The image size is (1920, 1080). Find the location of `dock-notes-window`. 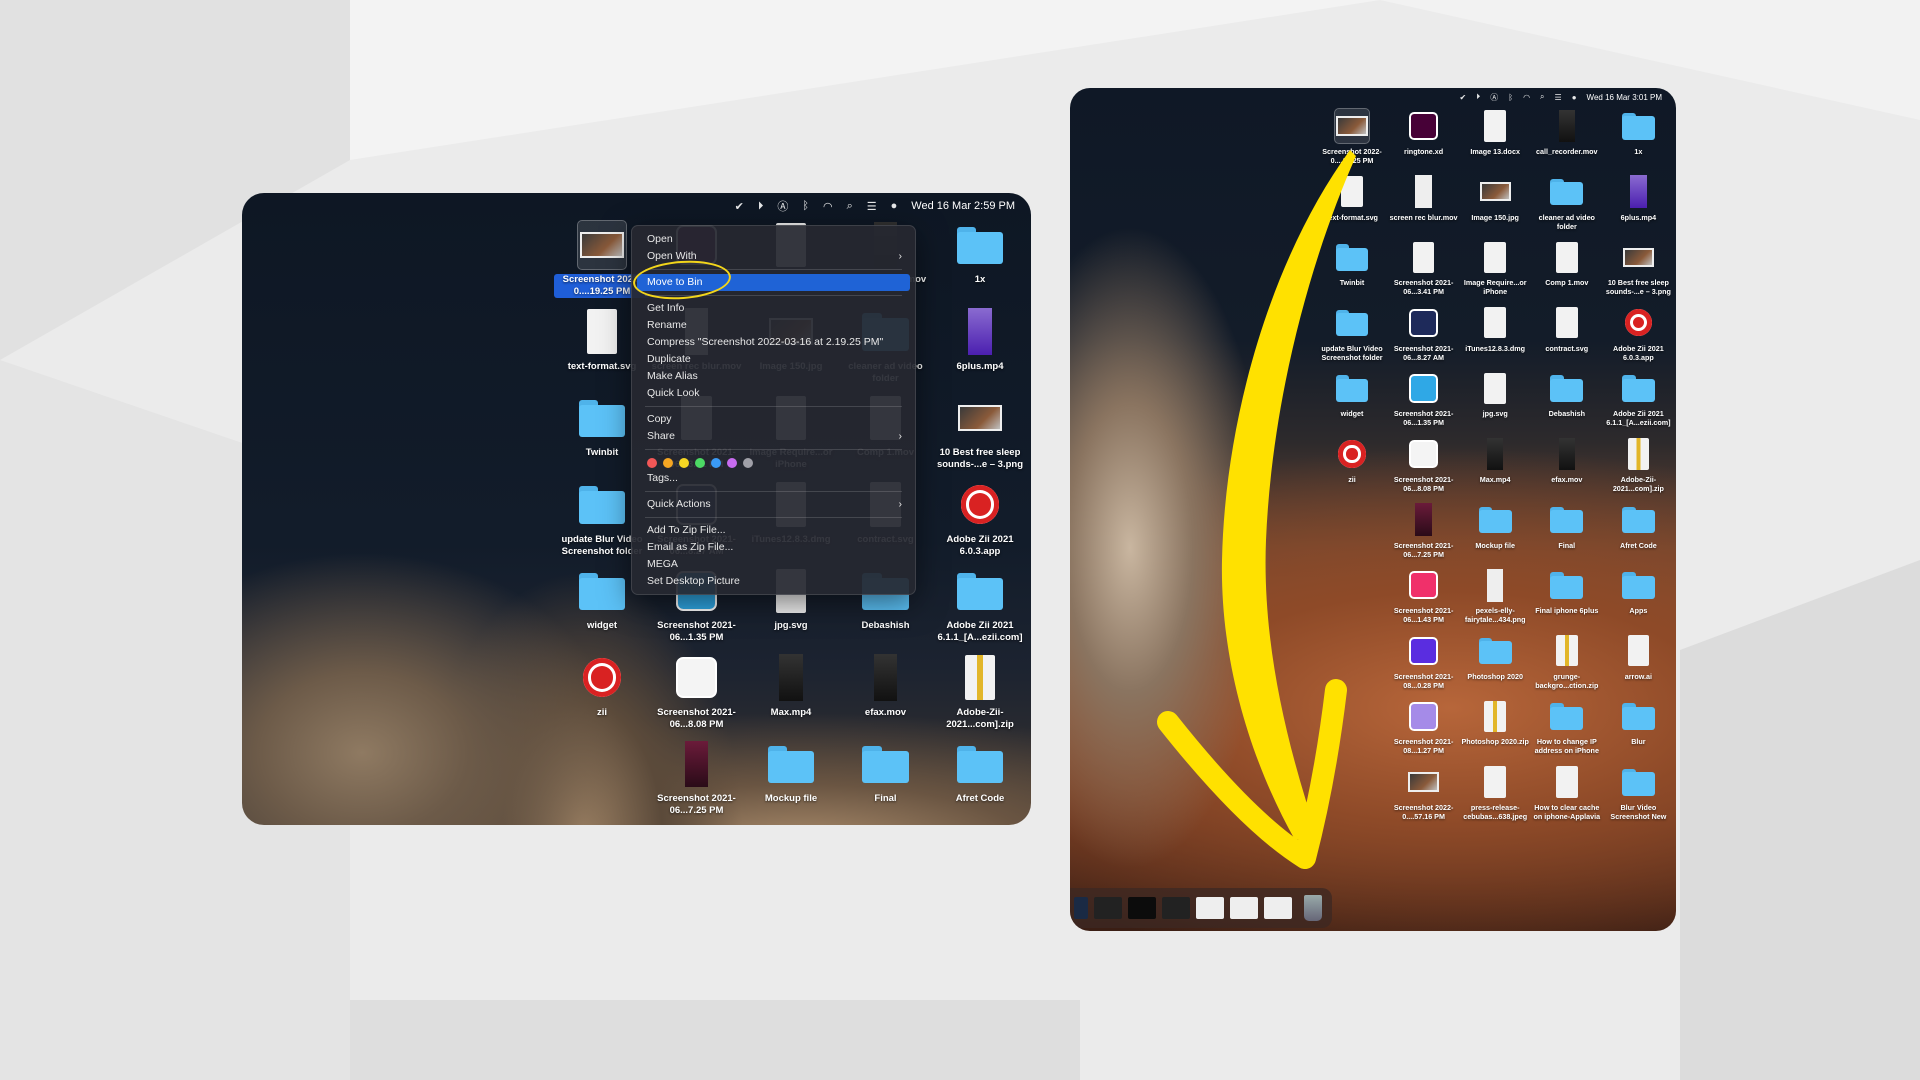

dock-notes-window is located at coordinates (1210, 908).